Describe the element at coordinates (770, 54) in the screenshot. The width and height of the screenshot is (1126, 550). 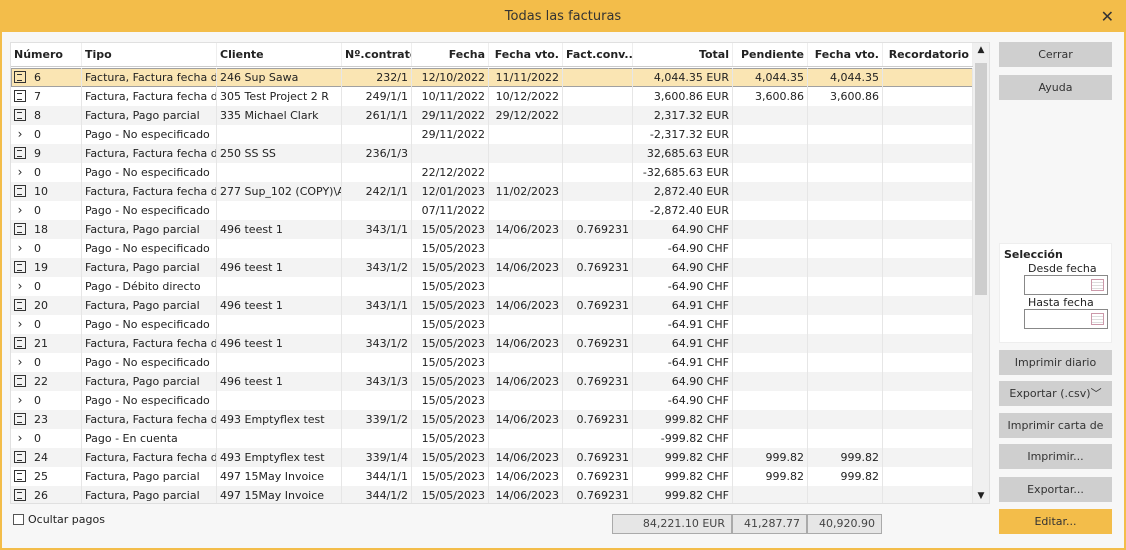
I see `column-header: Pendiente` at that location.